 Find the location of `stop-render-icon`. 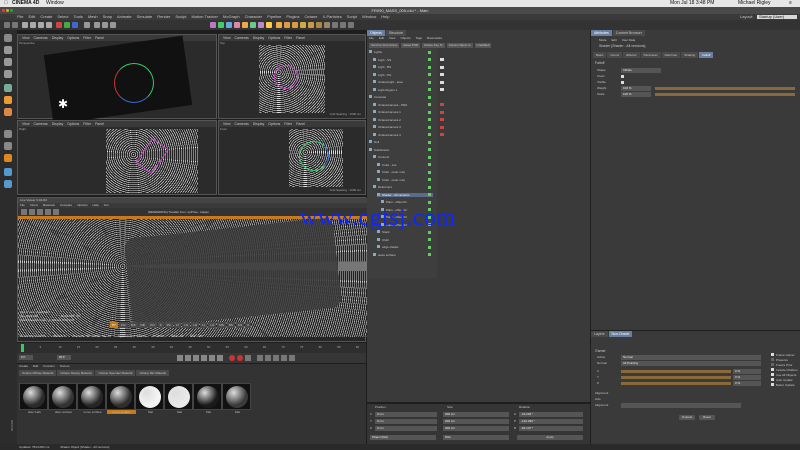

stop-render-icon is located at coordinates (48, 212).